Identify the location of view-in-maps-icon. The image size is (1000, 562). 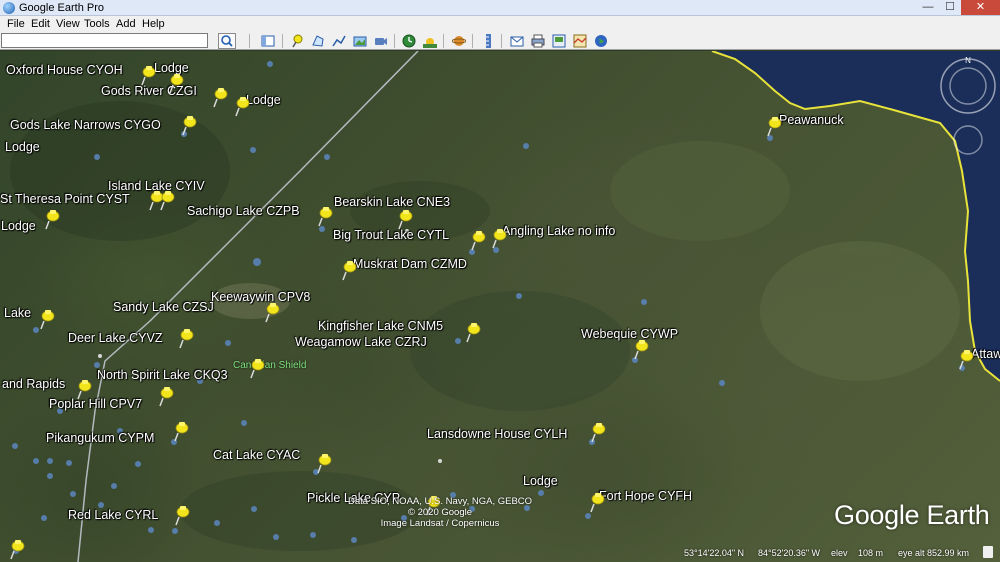
(580, 41).